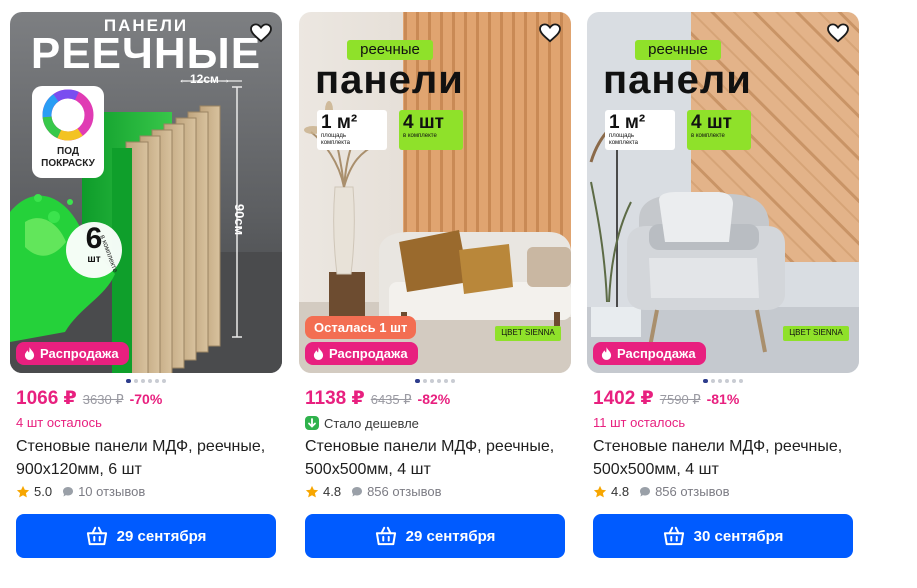 This screenshot has height=588, width=917. I want to click on old-price: 6435 ₽, so click(391, 399).